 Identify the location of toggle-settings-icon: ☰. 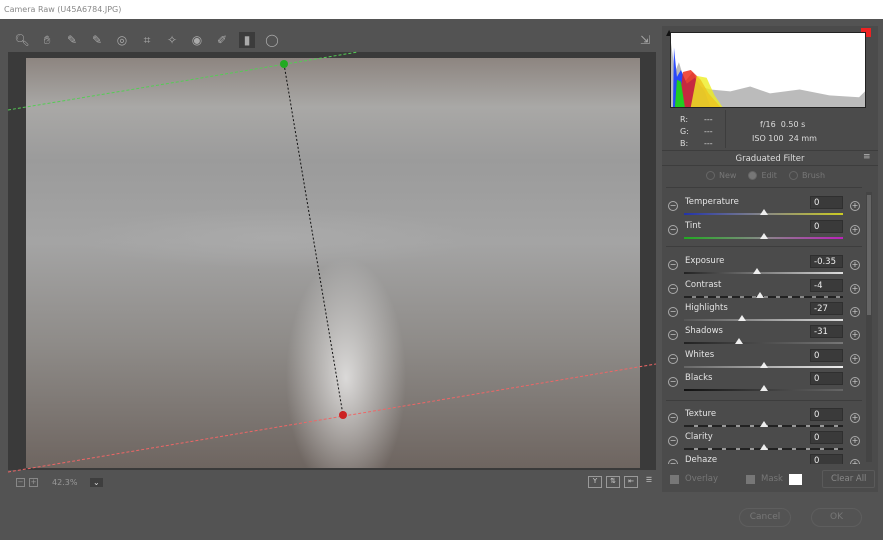
(649, 482).